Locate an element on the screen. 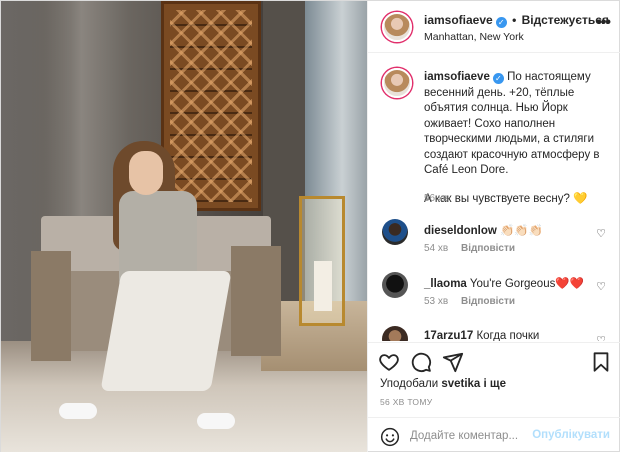 The width and height of the screenshot is (620, 452). wooden-lattice-screen is located at coordinates (211, 106).